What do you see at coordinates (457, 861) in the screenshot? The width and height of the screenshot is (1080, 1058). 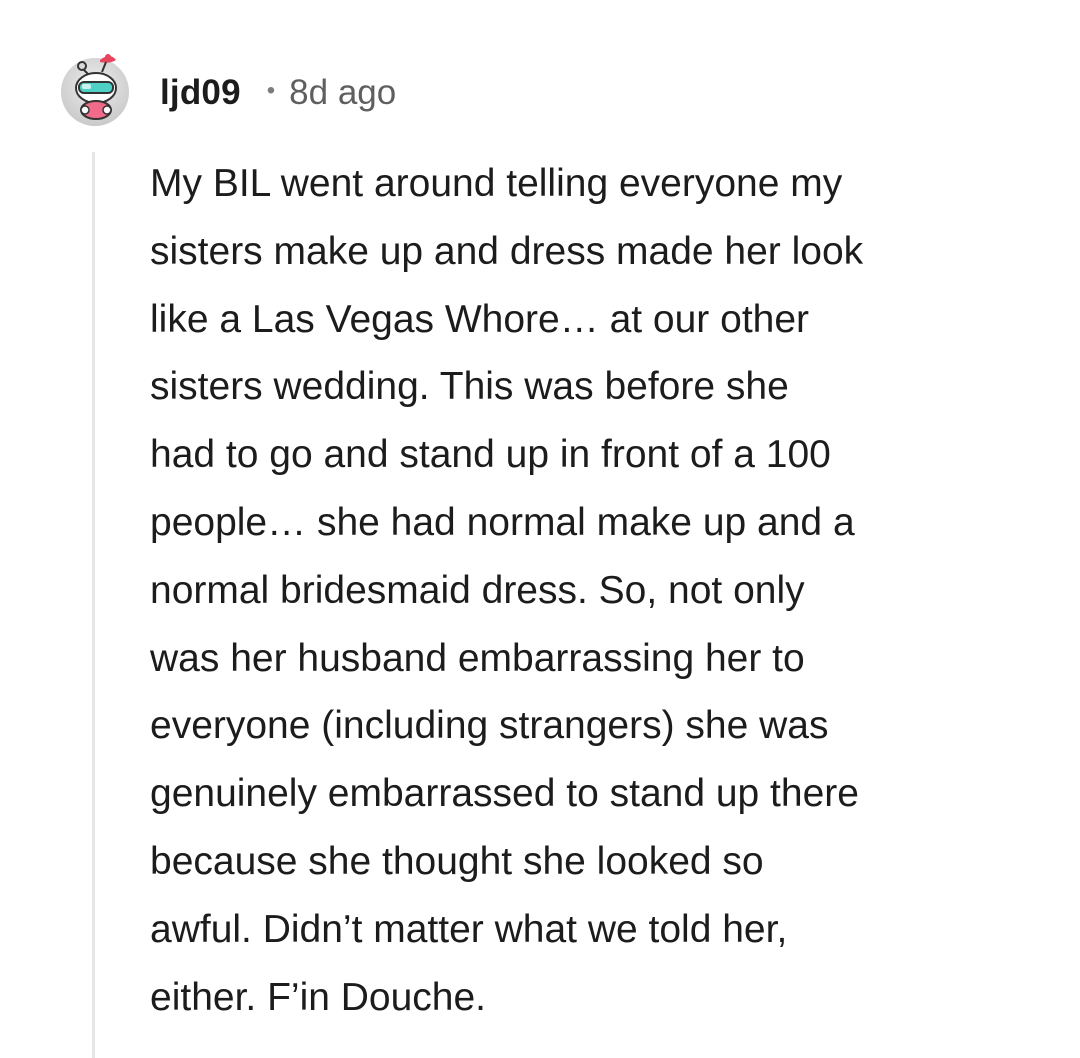 I see `comment-line: because she thought she looked so` at bounding box center [457, 861].